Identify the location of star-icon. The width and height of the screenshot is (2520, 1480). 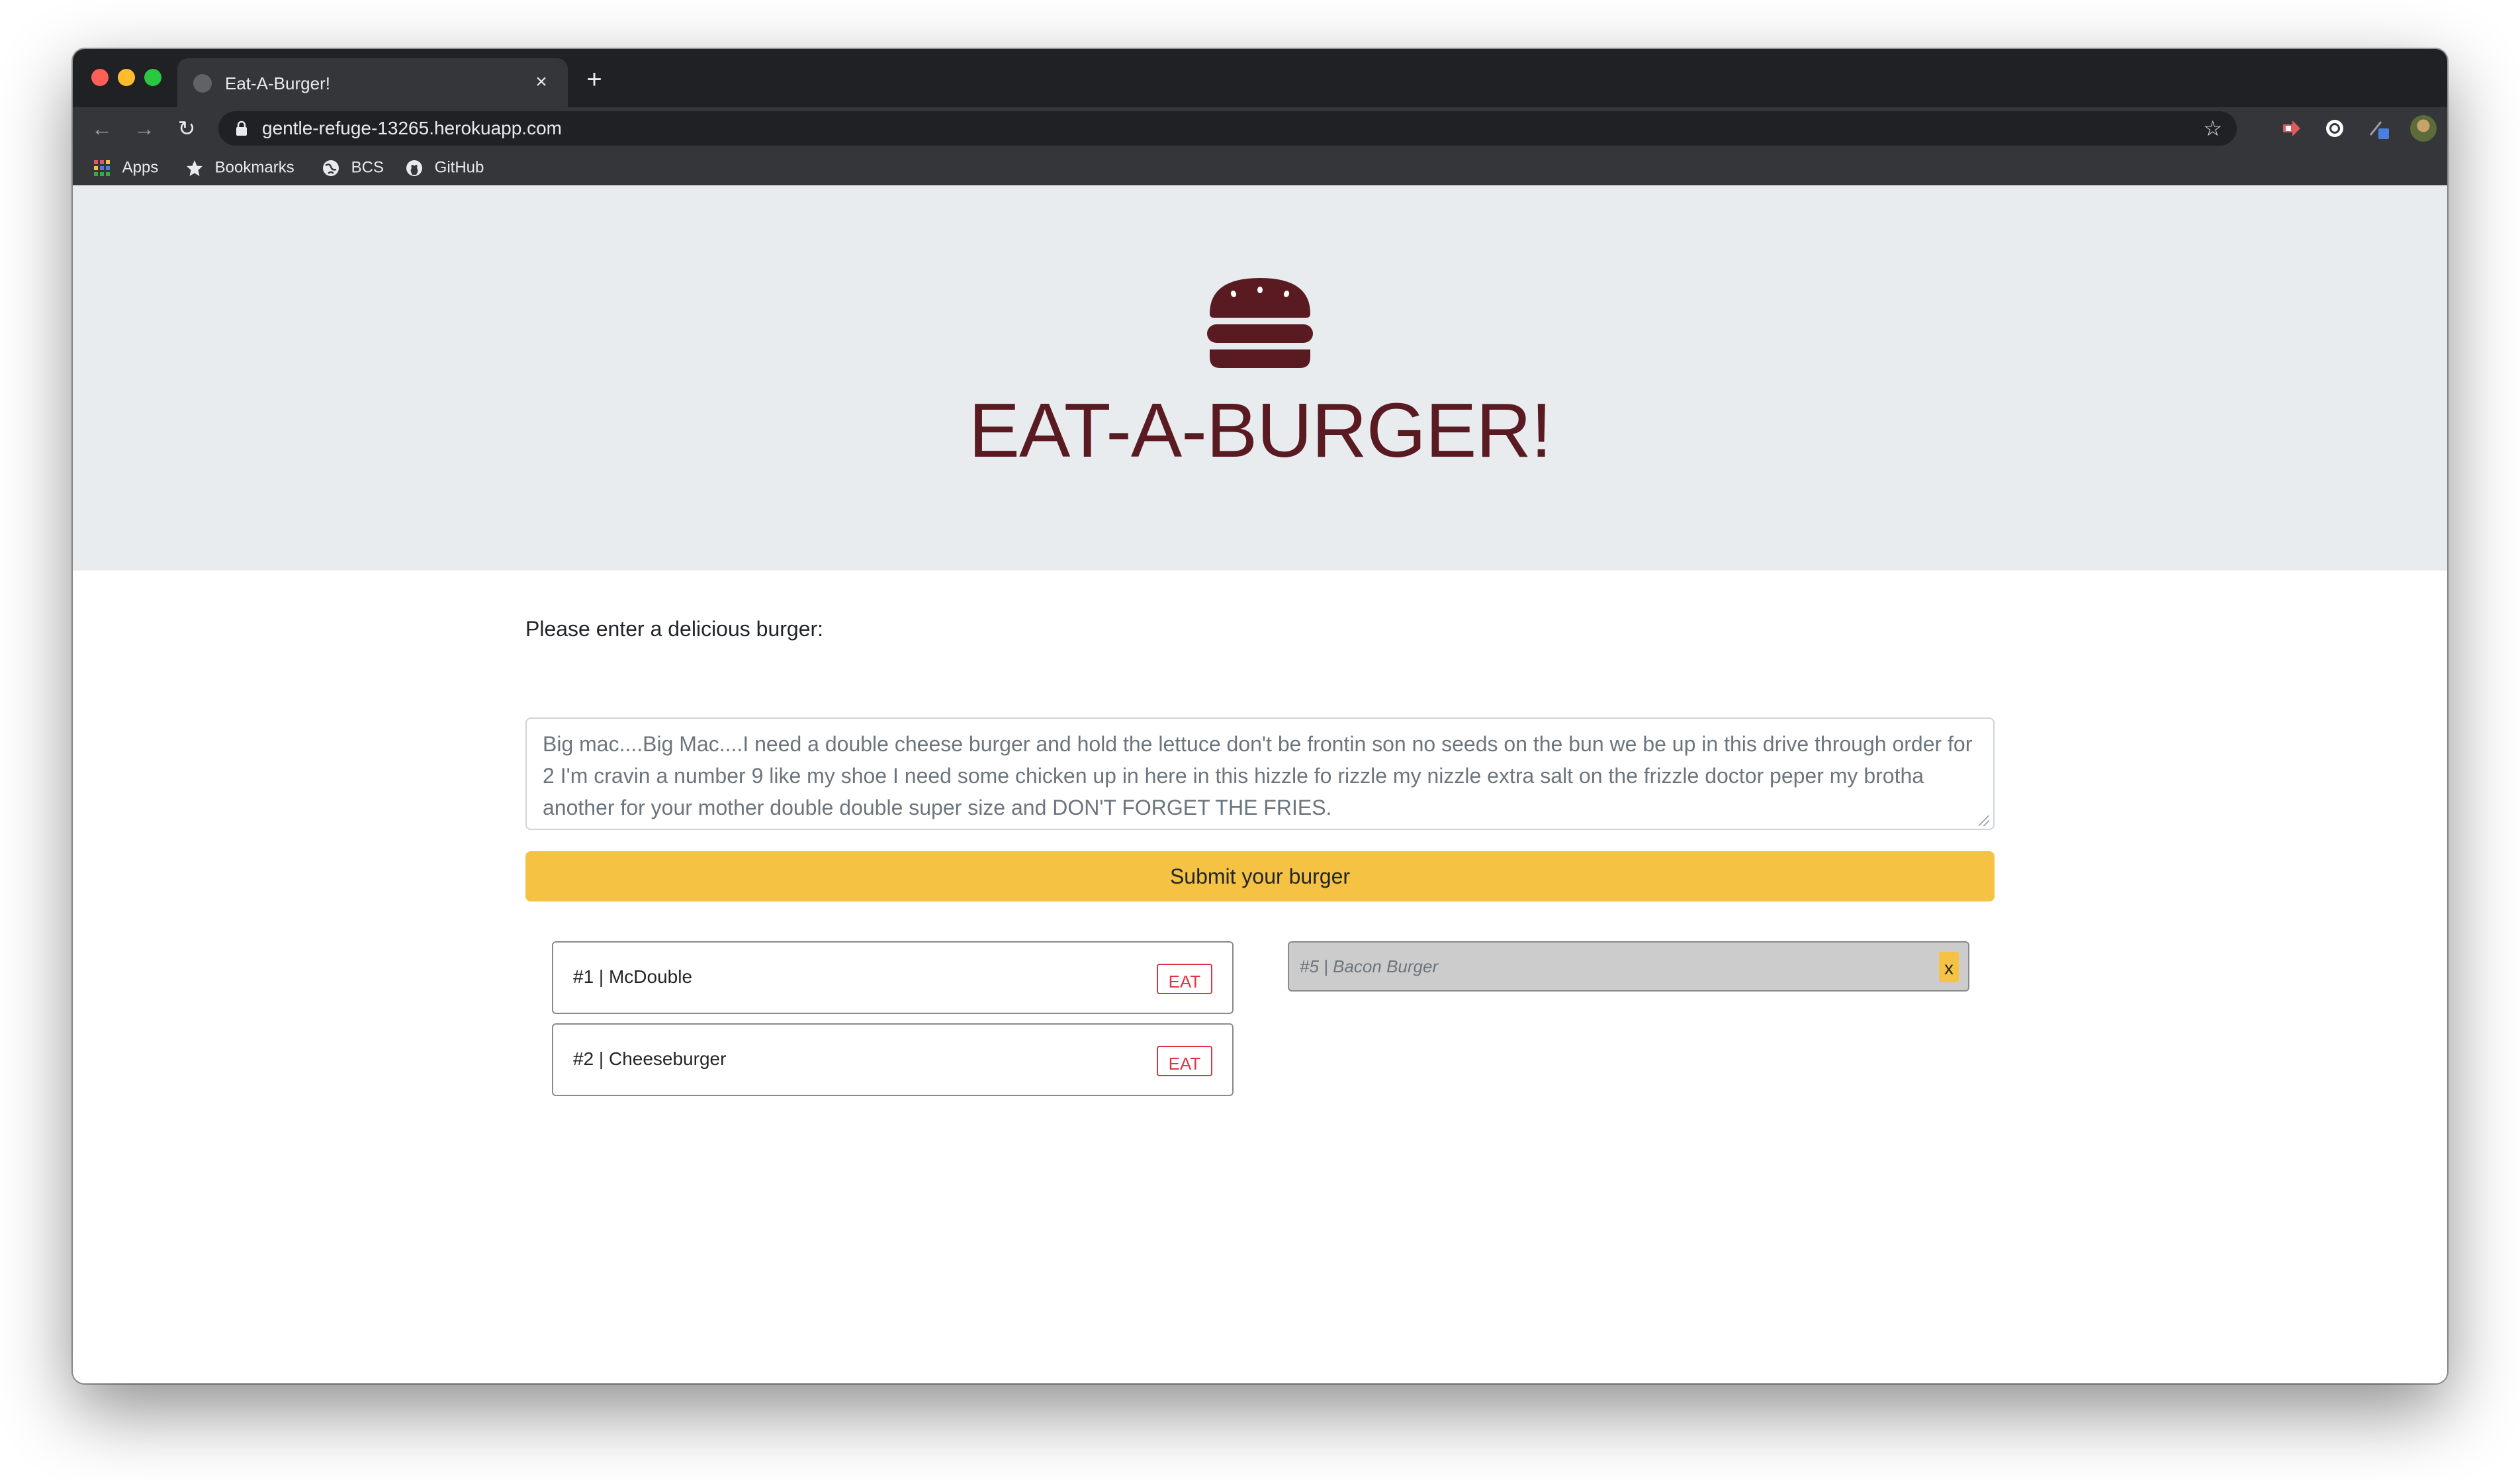
(194, 168).